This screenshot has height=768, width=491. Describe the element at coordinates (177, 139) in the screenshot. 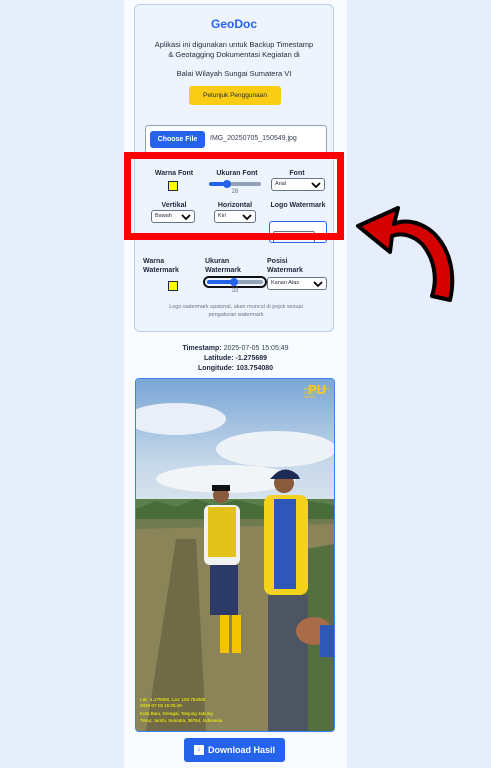

I see `choose-file-button: Choose File` at that location.